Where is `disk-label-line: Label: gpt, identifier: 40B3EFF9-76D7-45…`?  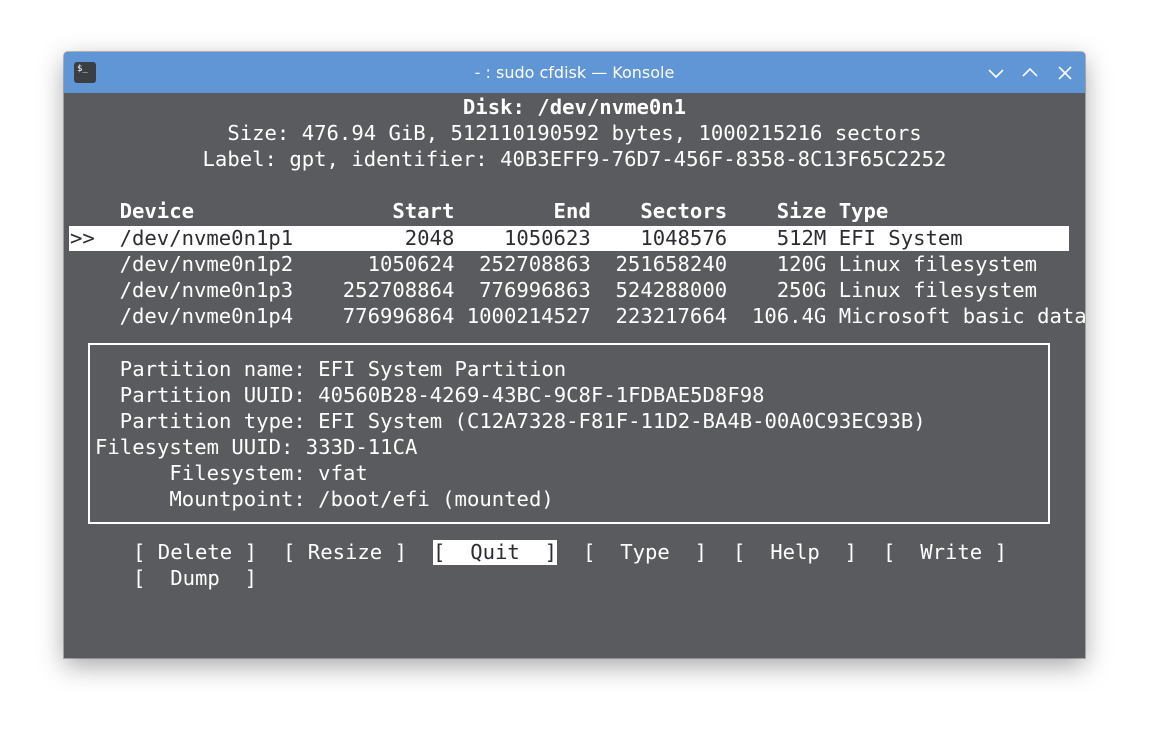
disk-label-line: Label: gpt, identifier: 40B3EFF9-76D7-45… is located at coordinates (574, 159).